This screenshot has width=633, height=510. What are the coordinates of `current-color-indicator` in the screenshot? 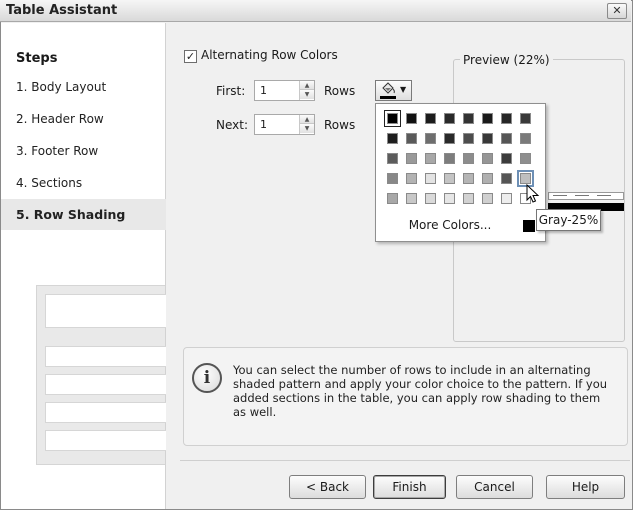 It's located at (388, 97).